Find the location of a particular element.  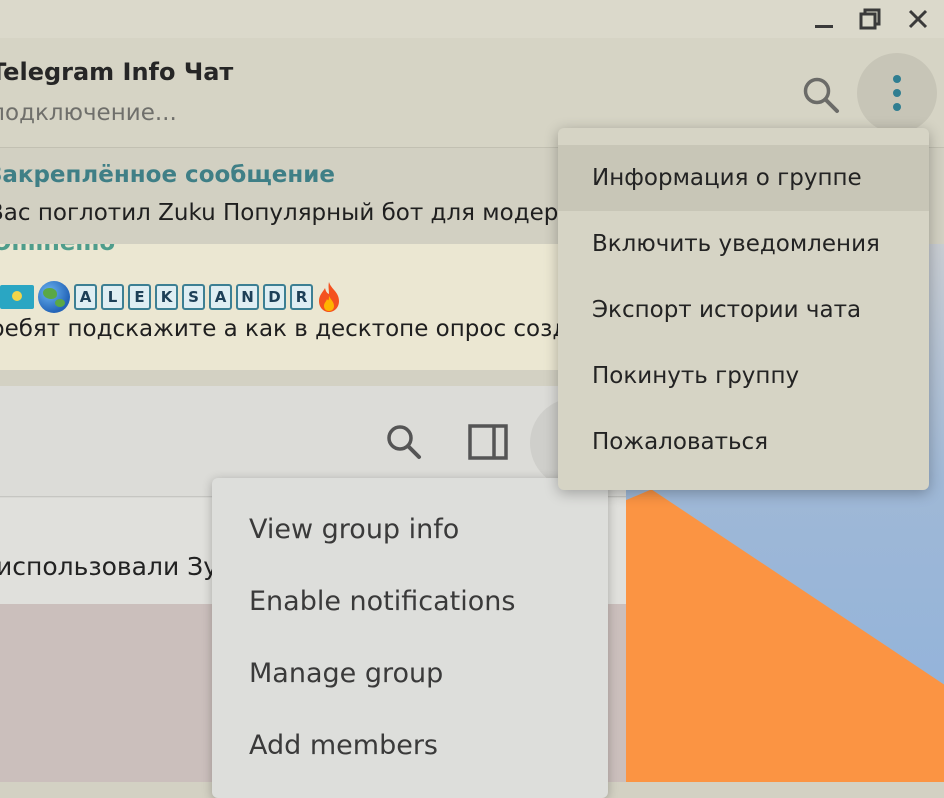

menu-item-add-members: Add members is located at coordinates (343, 745).